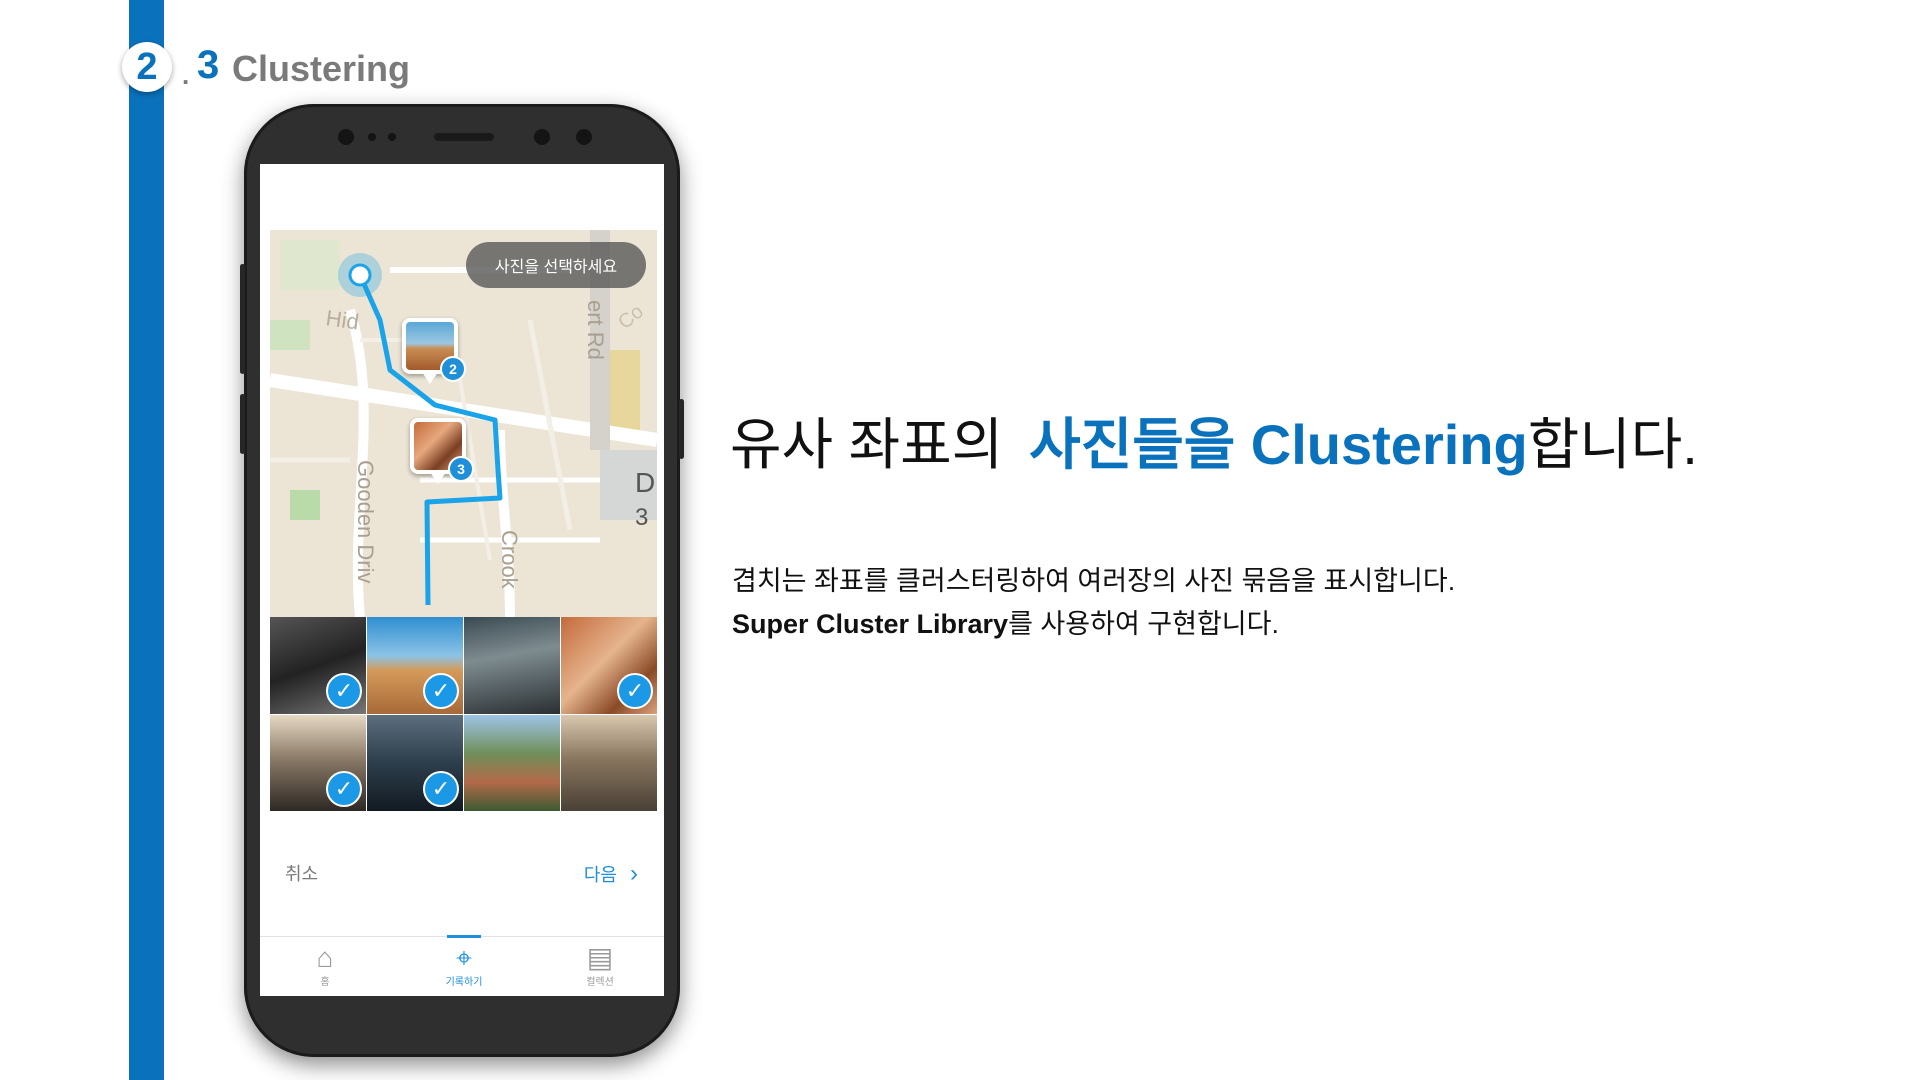 The image size is (1920, 1080). I want to click on start-point, so click(360, 275).